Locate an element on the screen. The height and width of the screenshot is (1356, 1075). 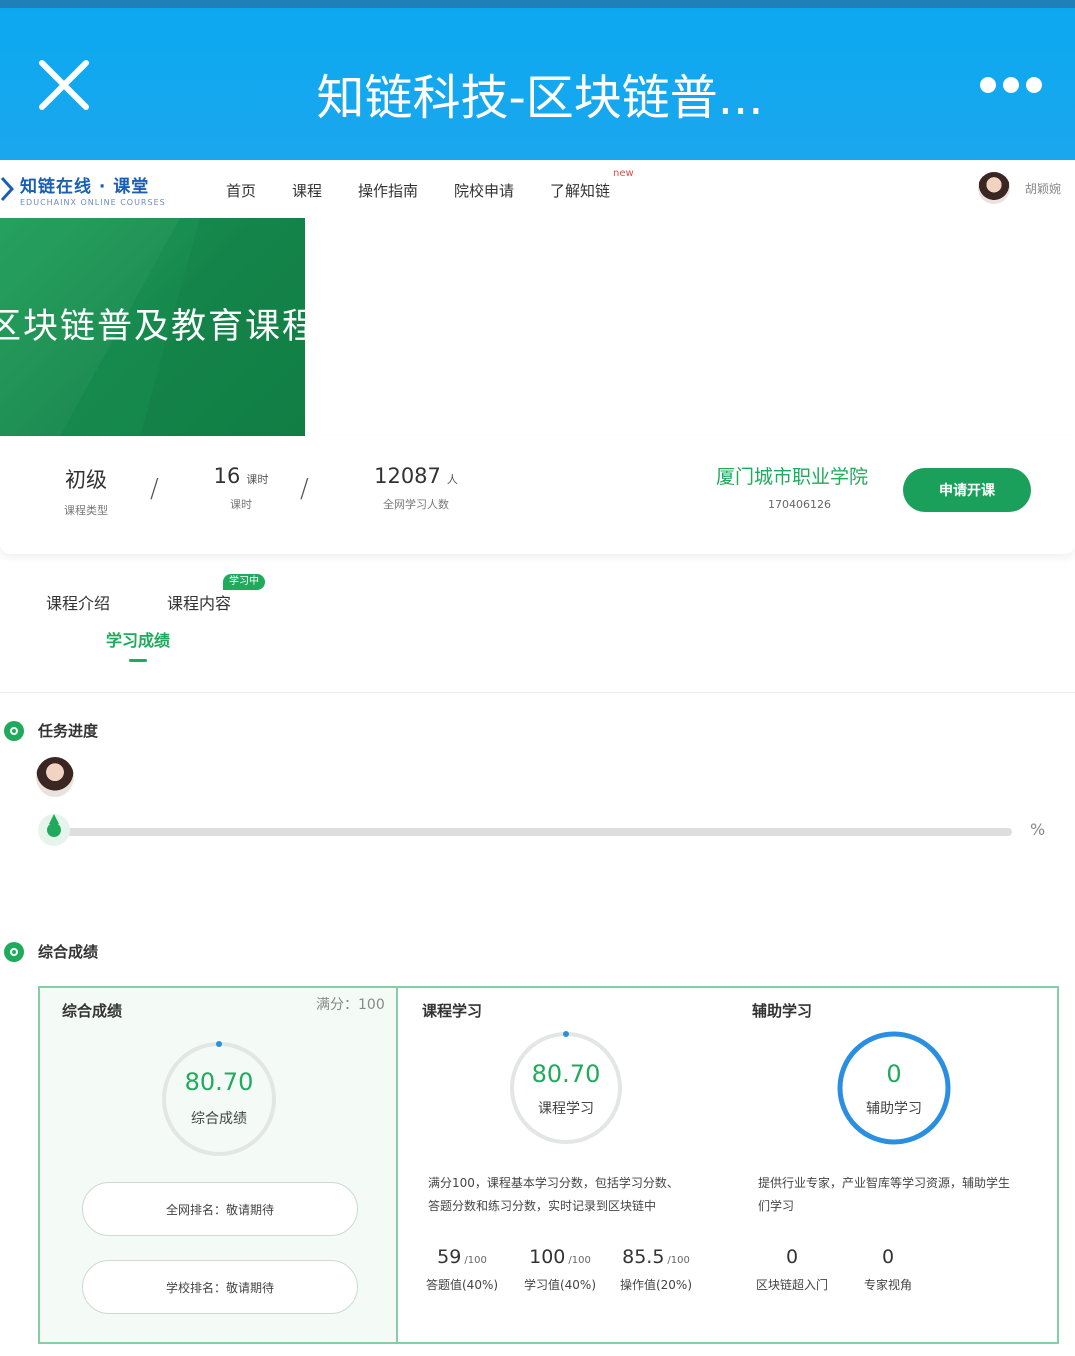
apply-course-button: 申请开课 is located at coordinates (967, 490).